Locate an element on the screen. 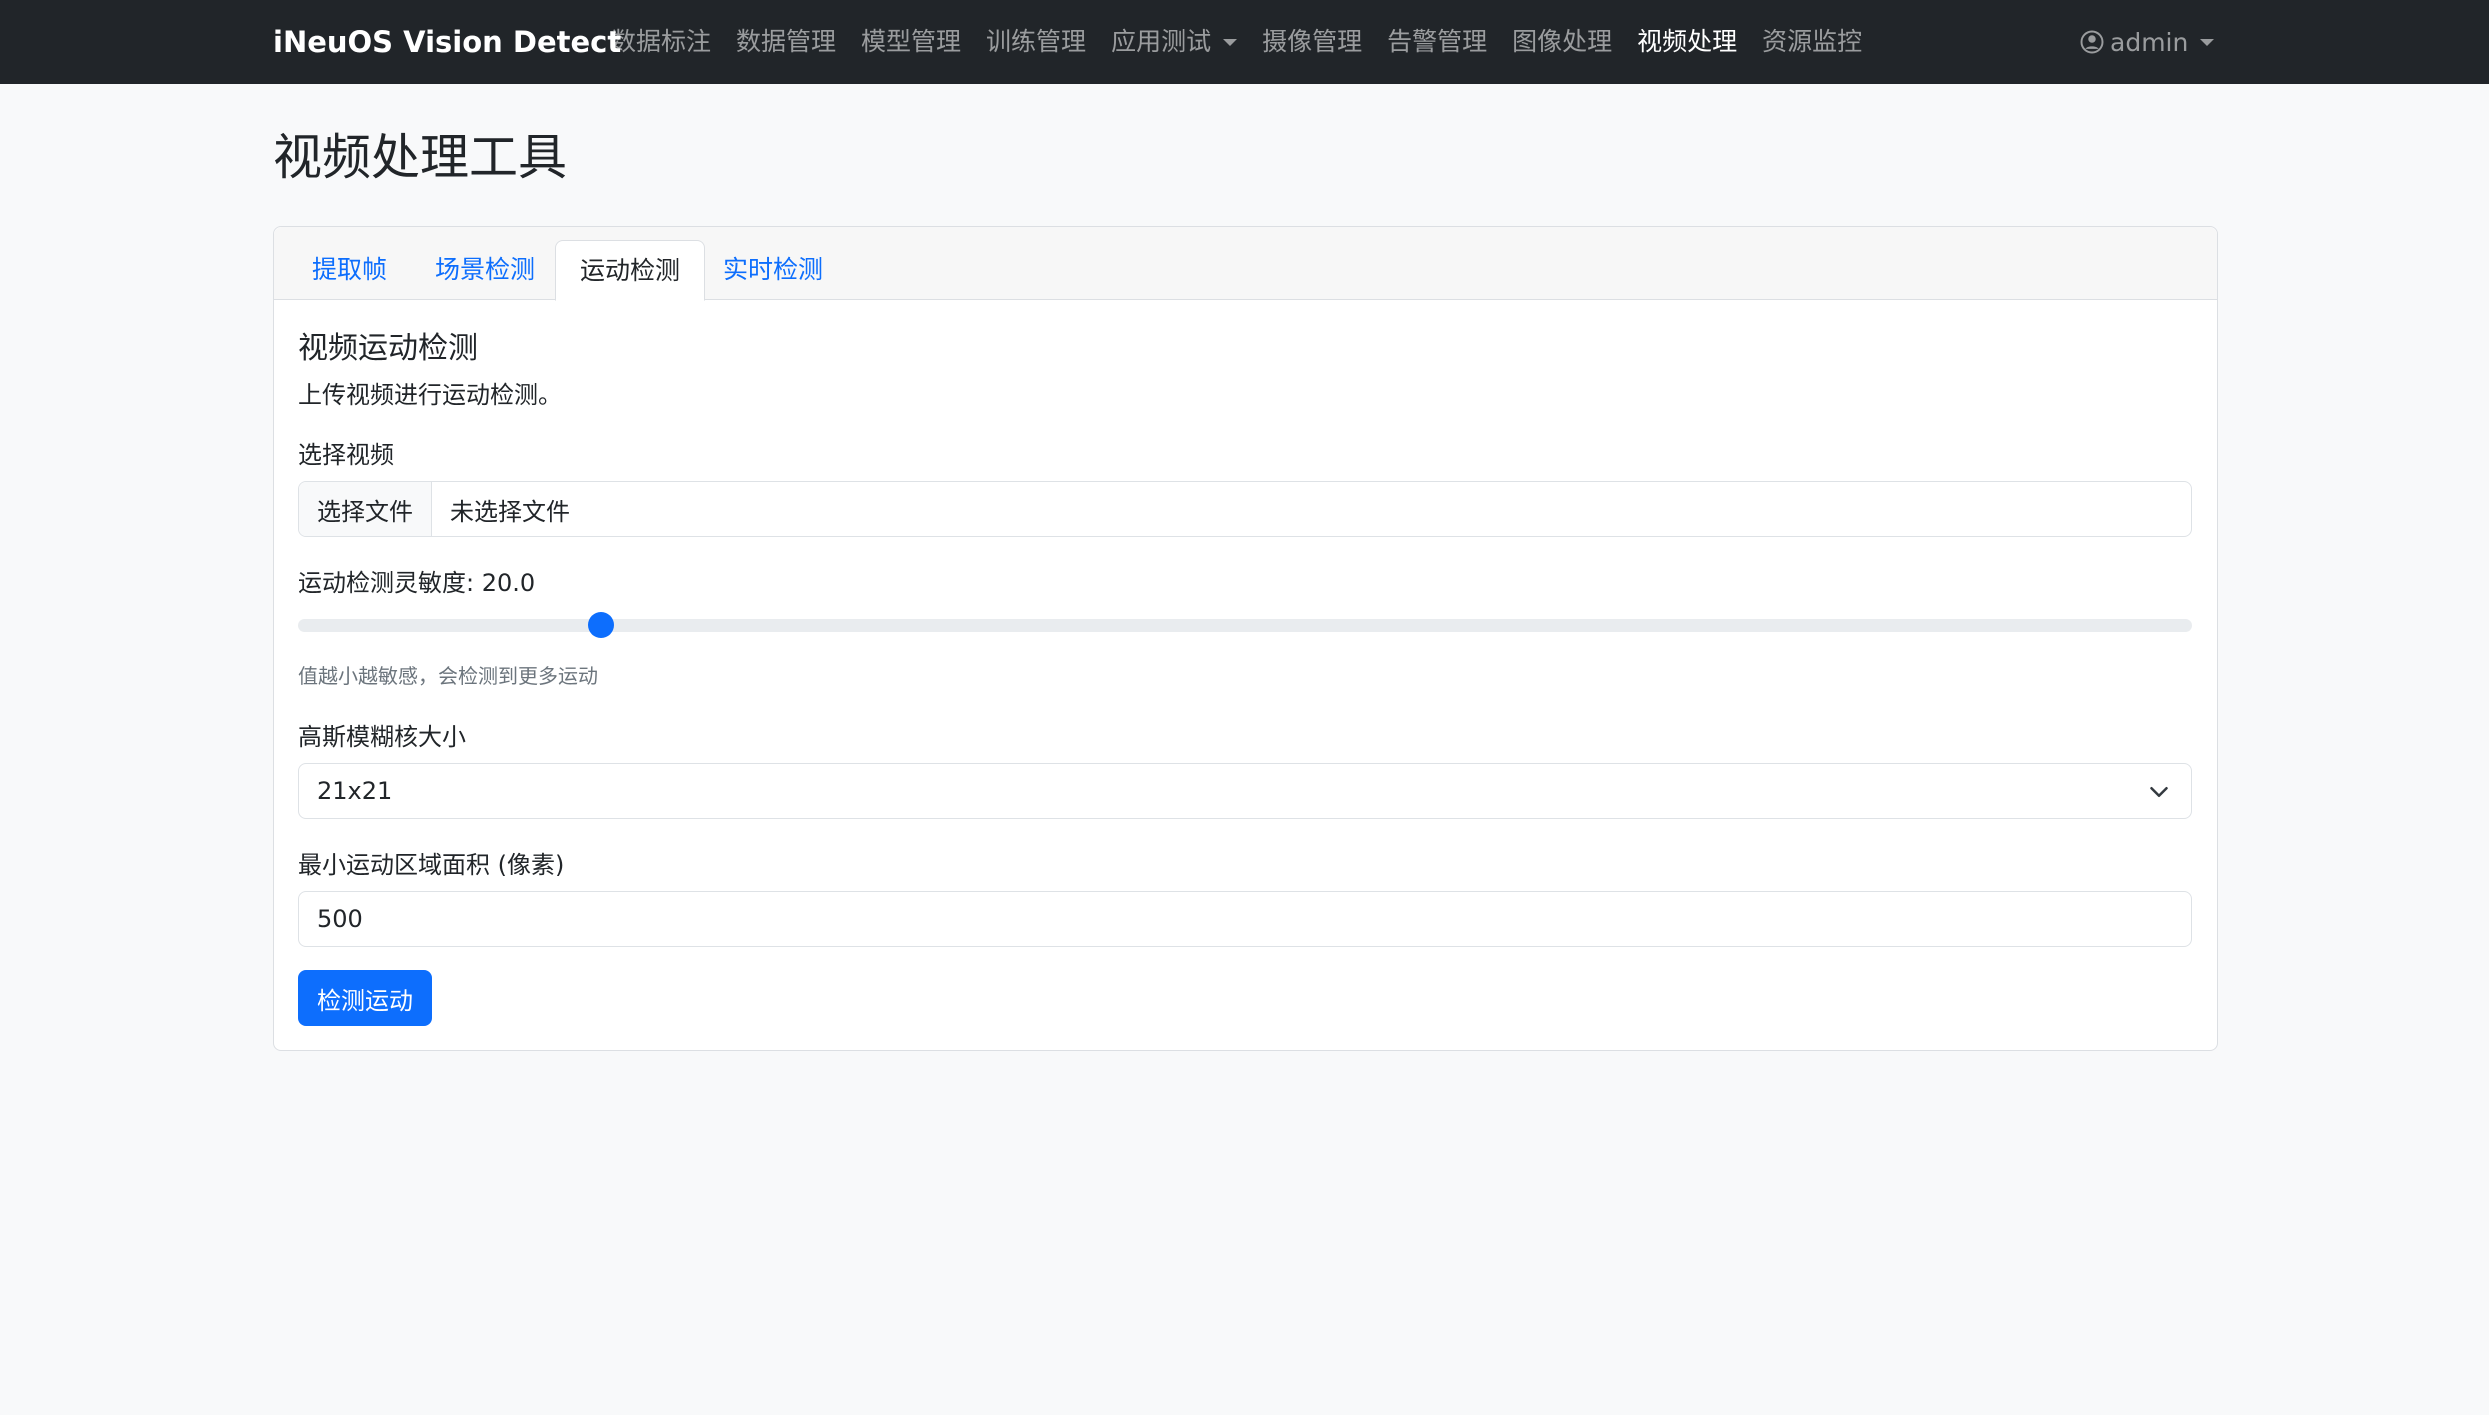 The width and height of the screenshot is (2489, 1415). tab-scene-detection: 场景检测 is located at coordinates (485, 270).